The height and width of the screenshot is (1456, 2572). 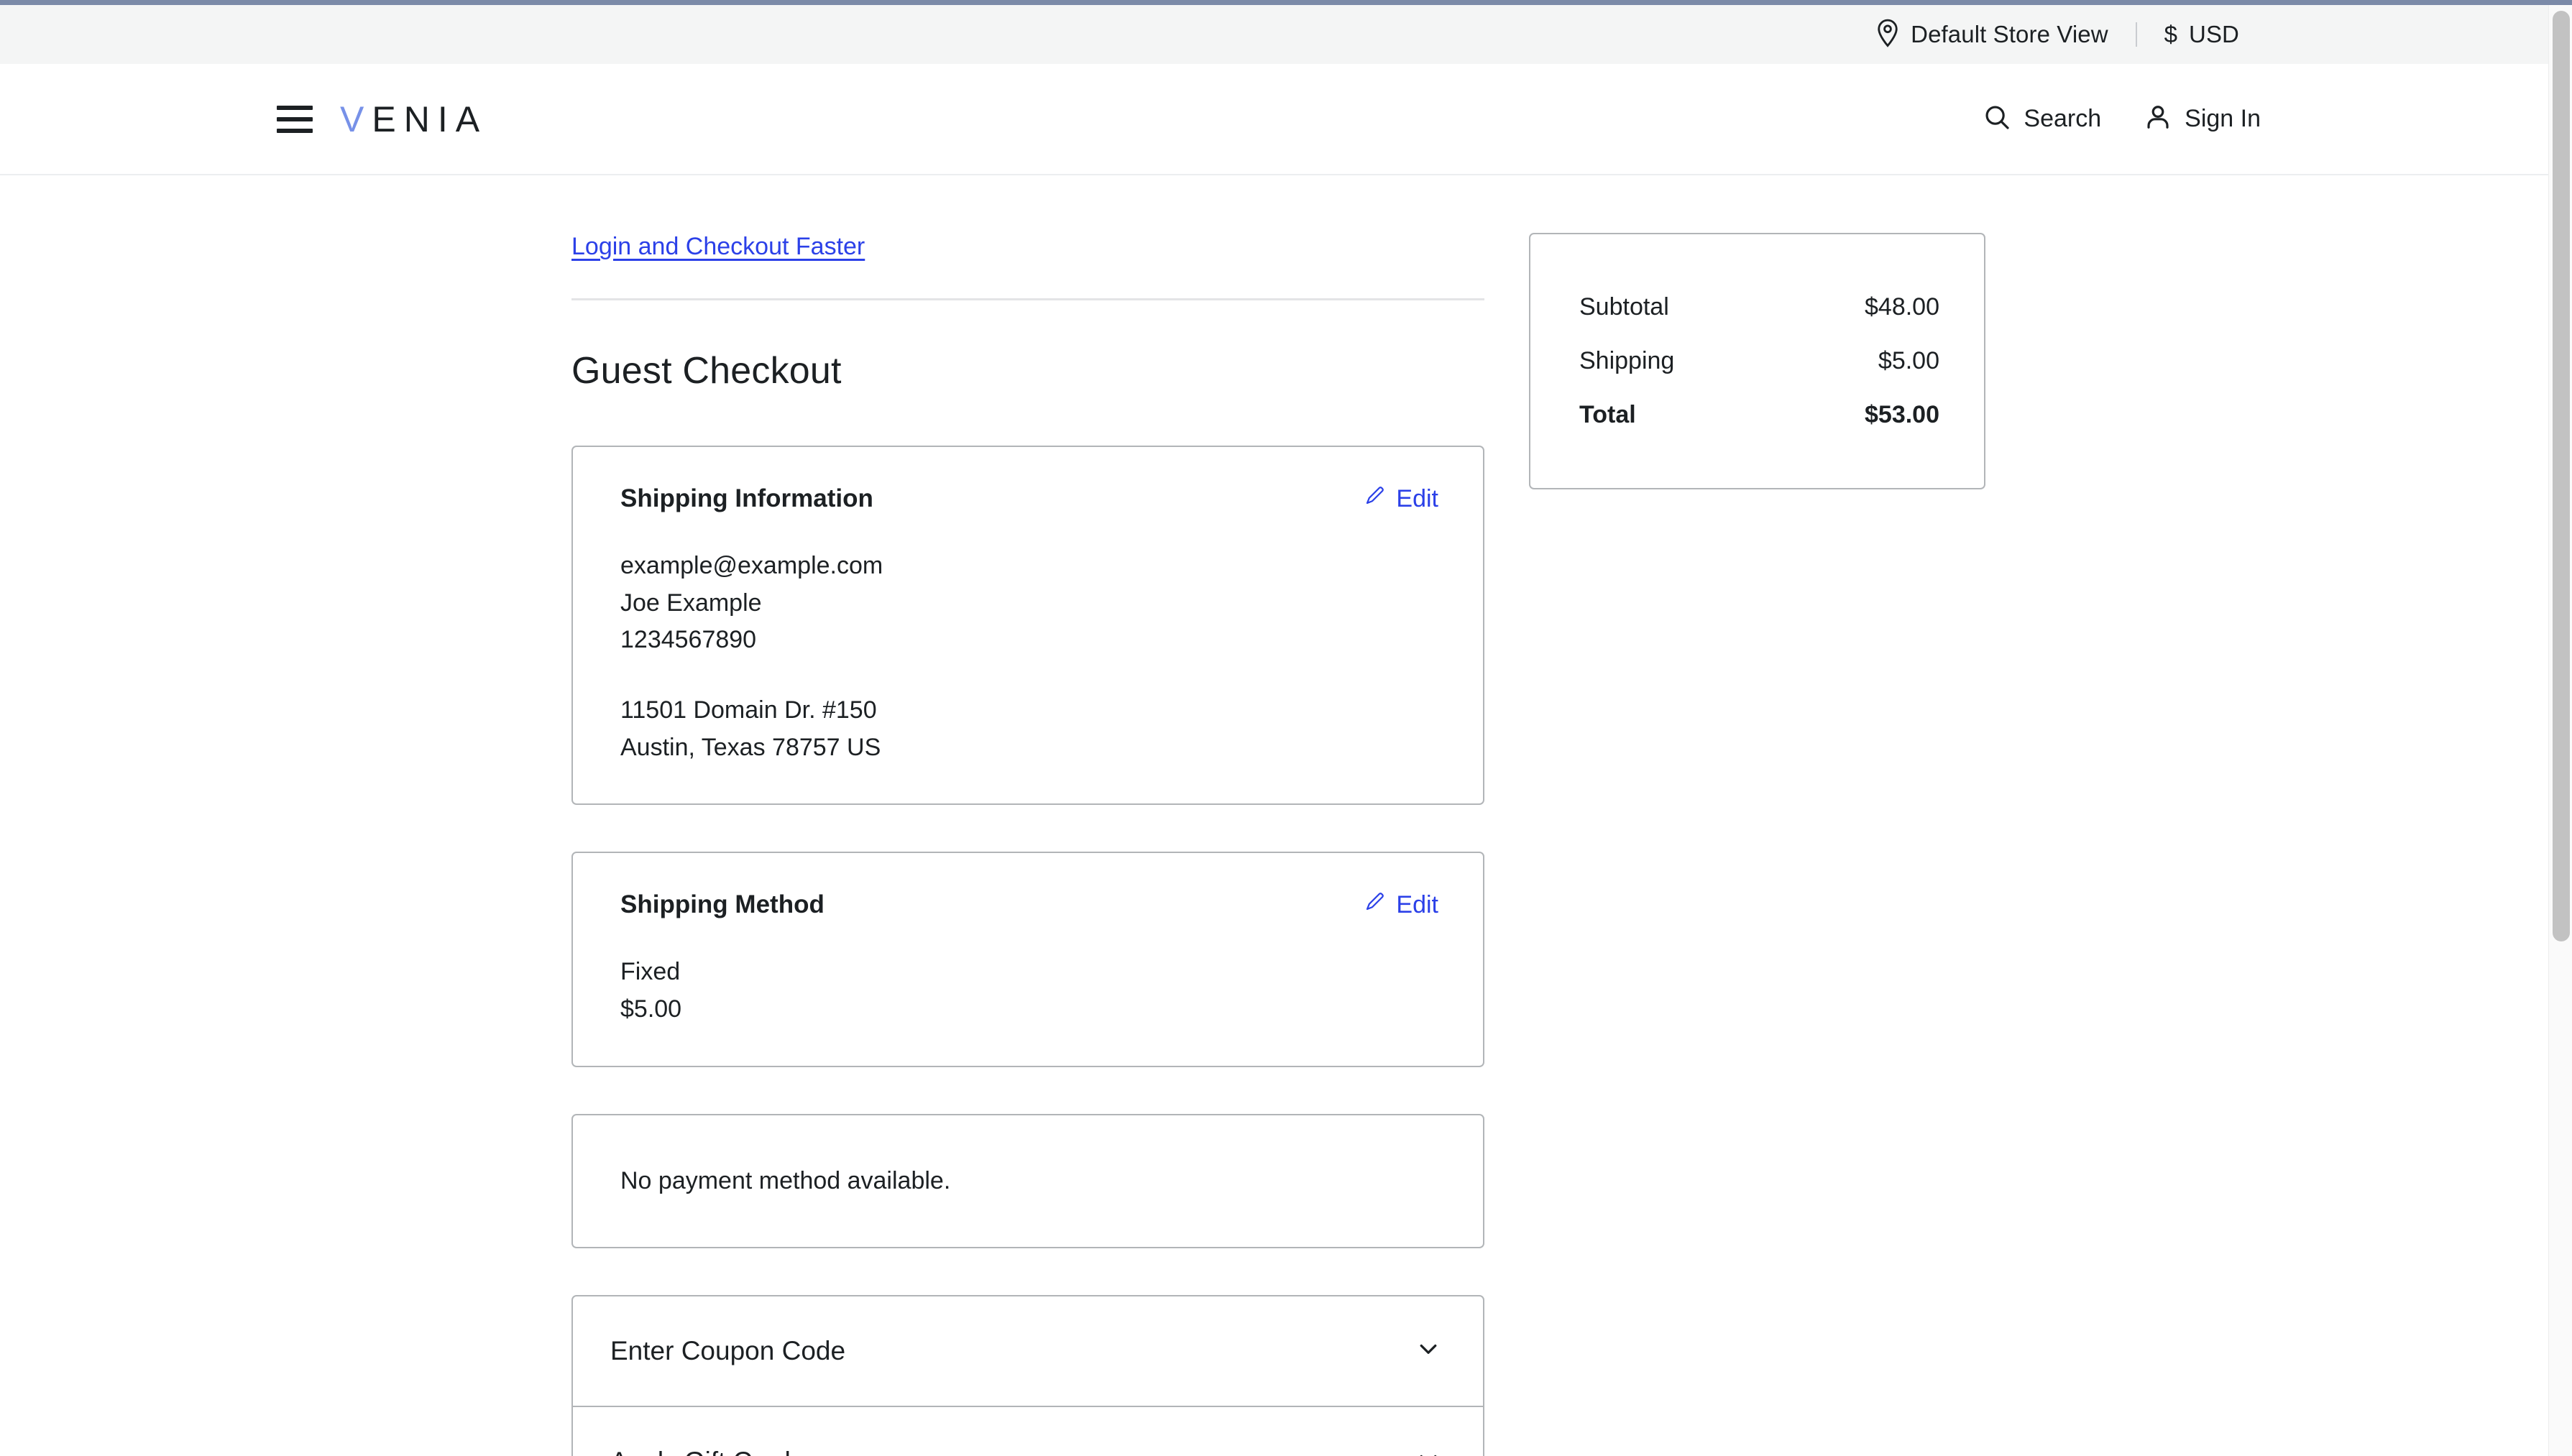 What do you see at coordinates (746, 498) in the screenshot?
I see `shipping-information-title: Shipping Information` at bounding box center [746, 498].